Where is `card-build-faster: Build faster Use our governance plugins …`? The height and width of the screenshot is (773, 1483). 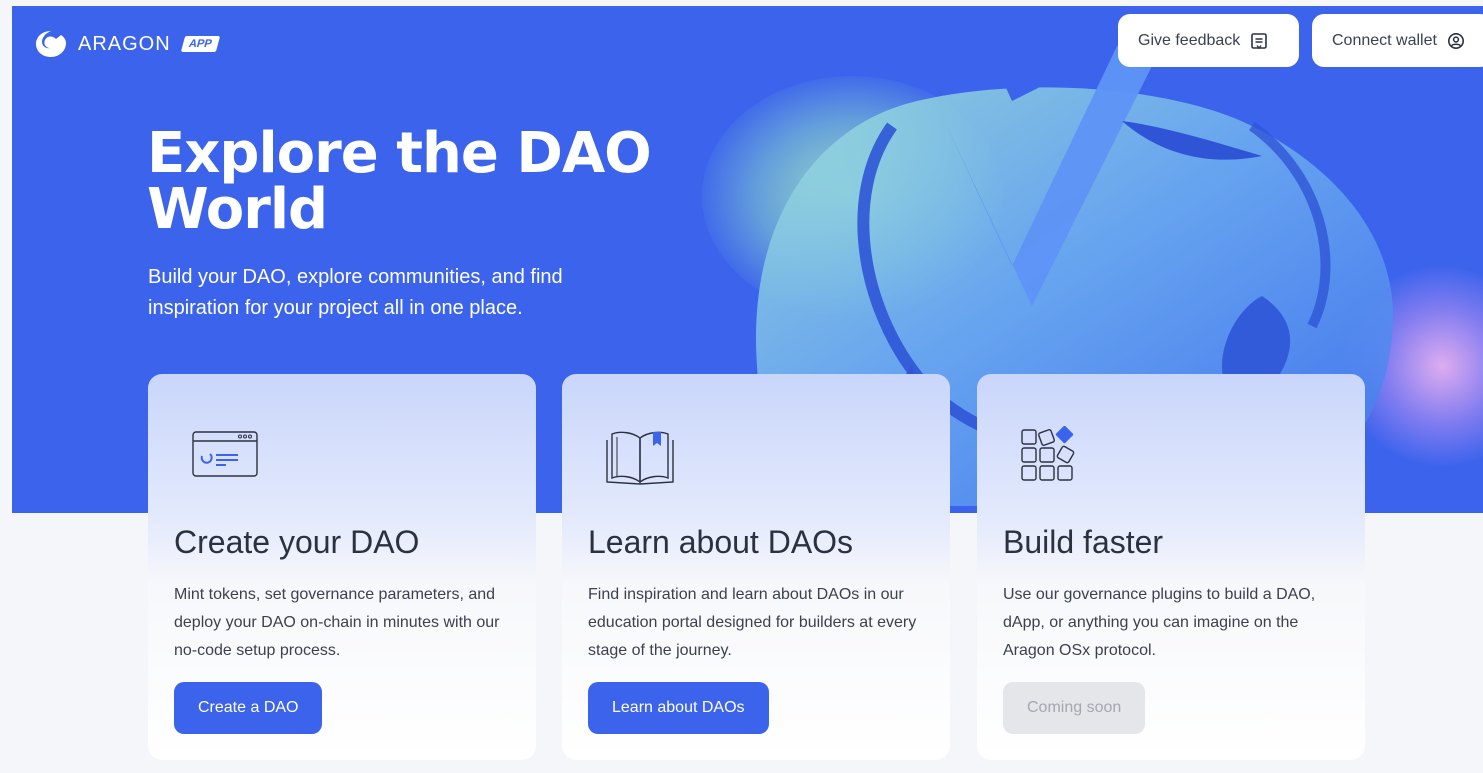 card-build-faster: Build faster Use our governance plugins … is located at coordinates (1171, 567).